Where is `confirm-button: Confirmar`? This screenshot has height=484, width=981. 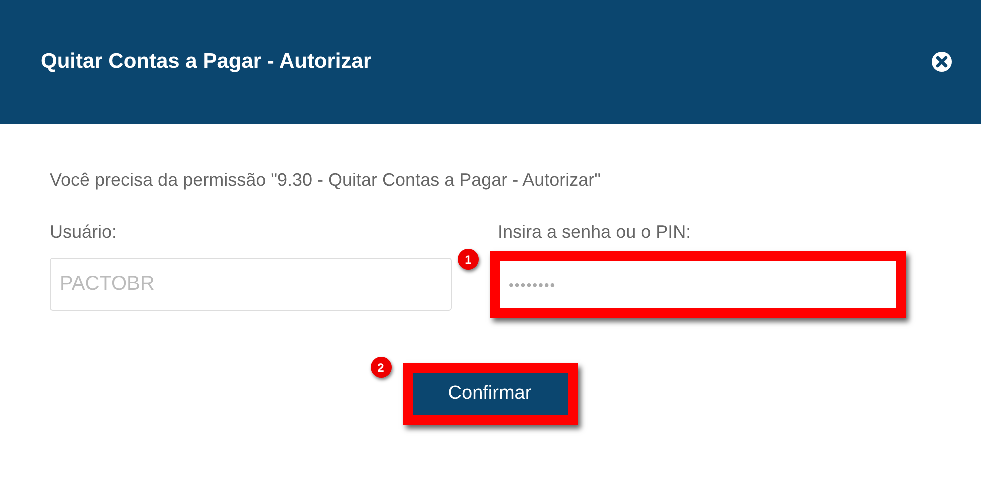
confirm-button: Confirmar is located at coordinates (490, 394).